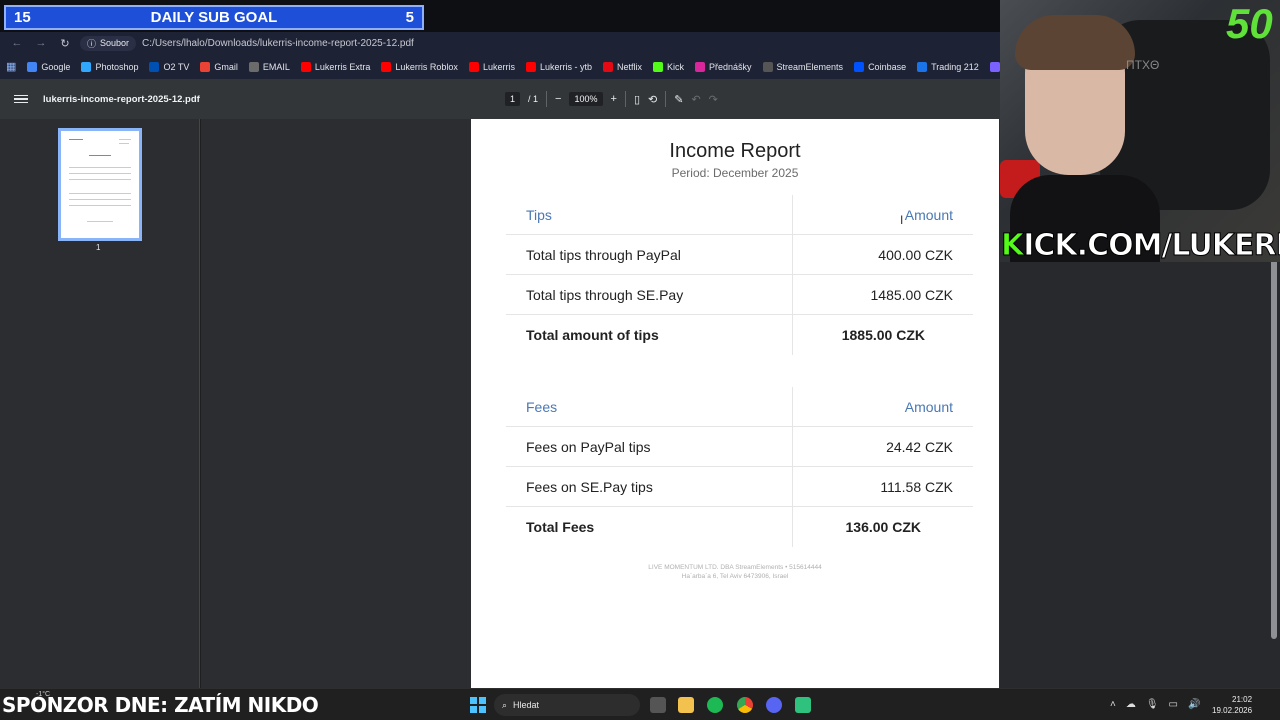 Image resolution: width=1280 pixels, height=720 pixels. I want to click on report-title: Income Report, so click(735, 151).